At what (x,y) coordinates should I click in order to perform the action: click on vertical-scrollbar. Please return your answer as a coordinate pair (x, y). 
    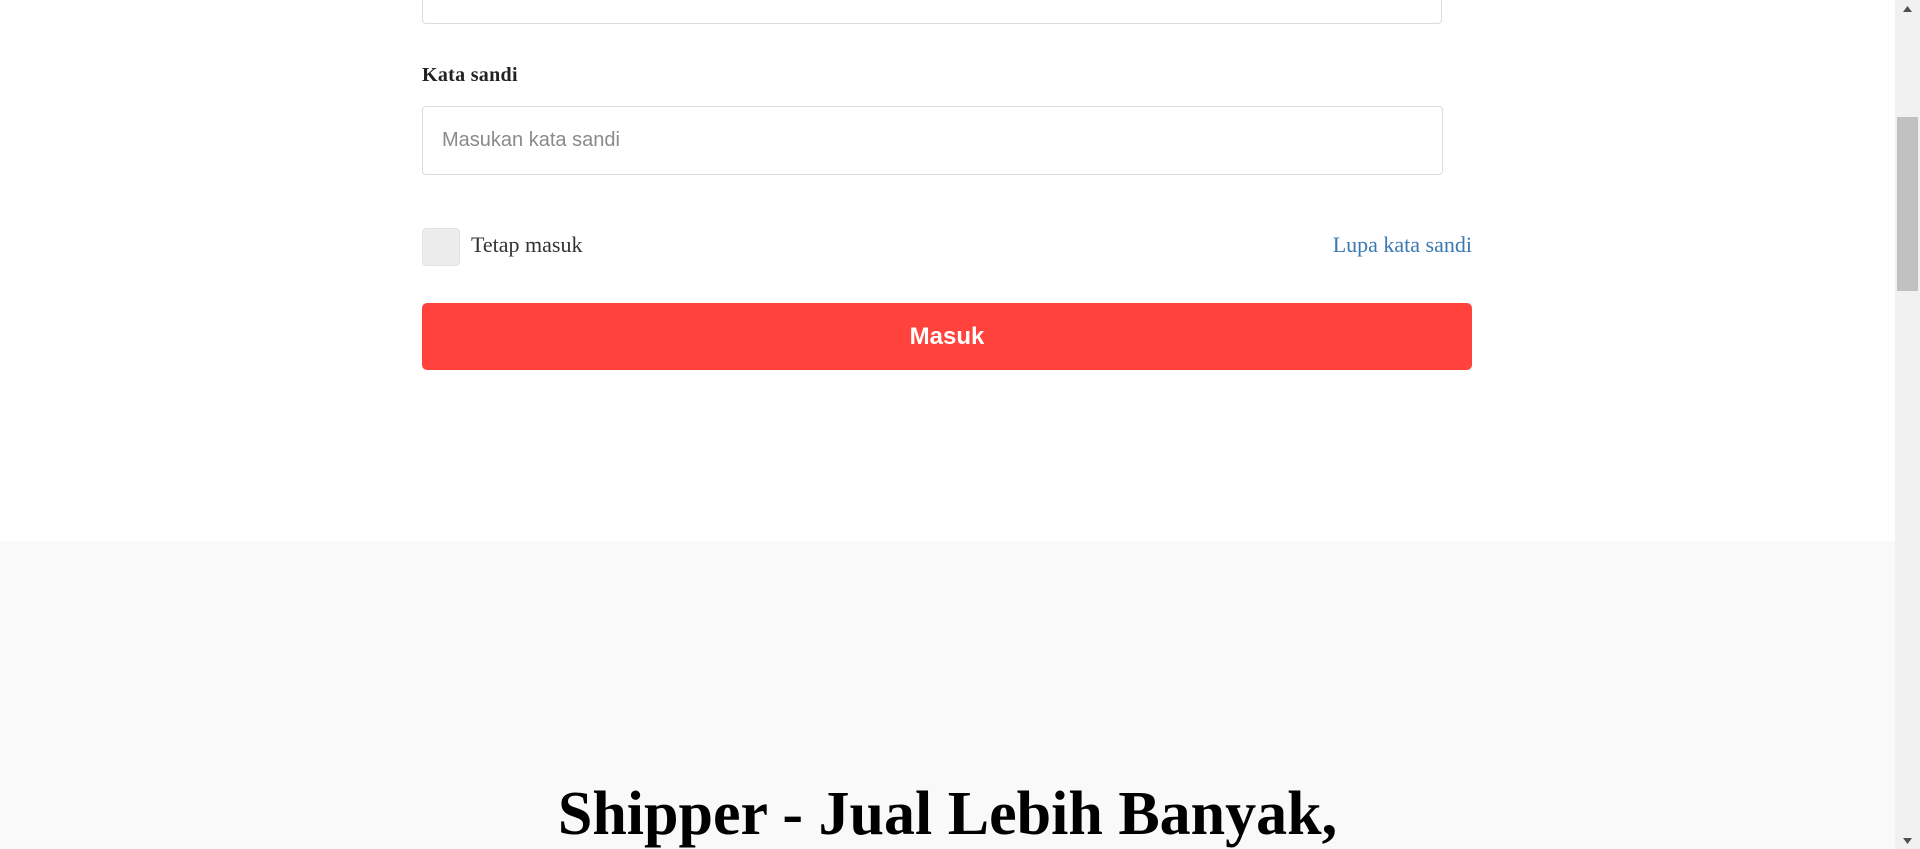
    Looking at the image, I should click on (1907, 424).